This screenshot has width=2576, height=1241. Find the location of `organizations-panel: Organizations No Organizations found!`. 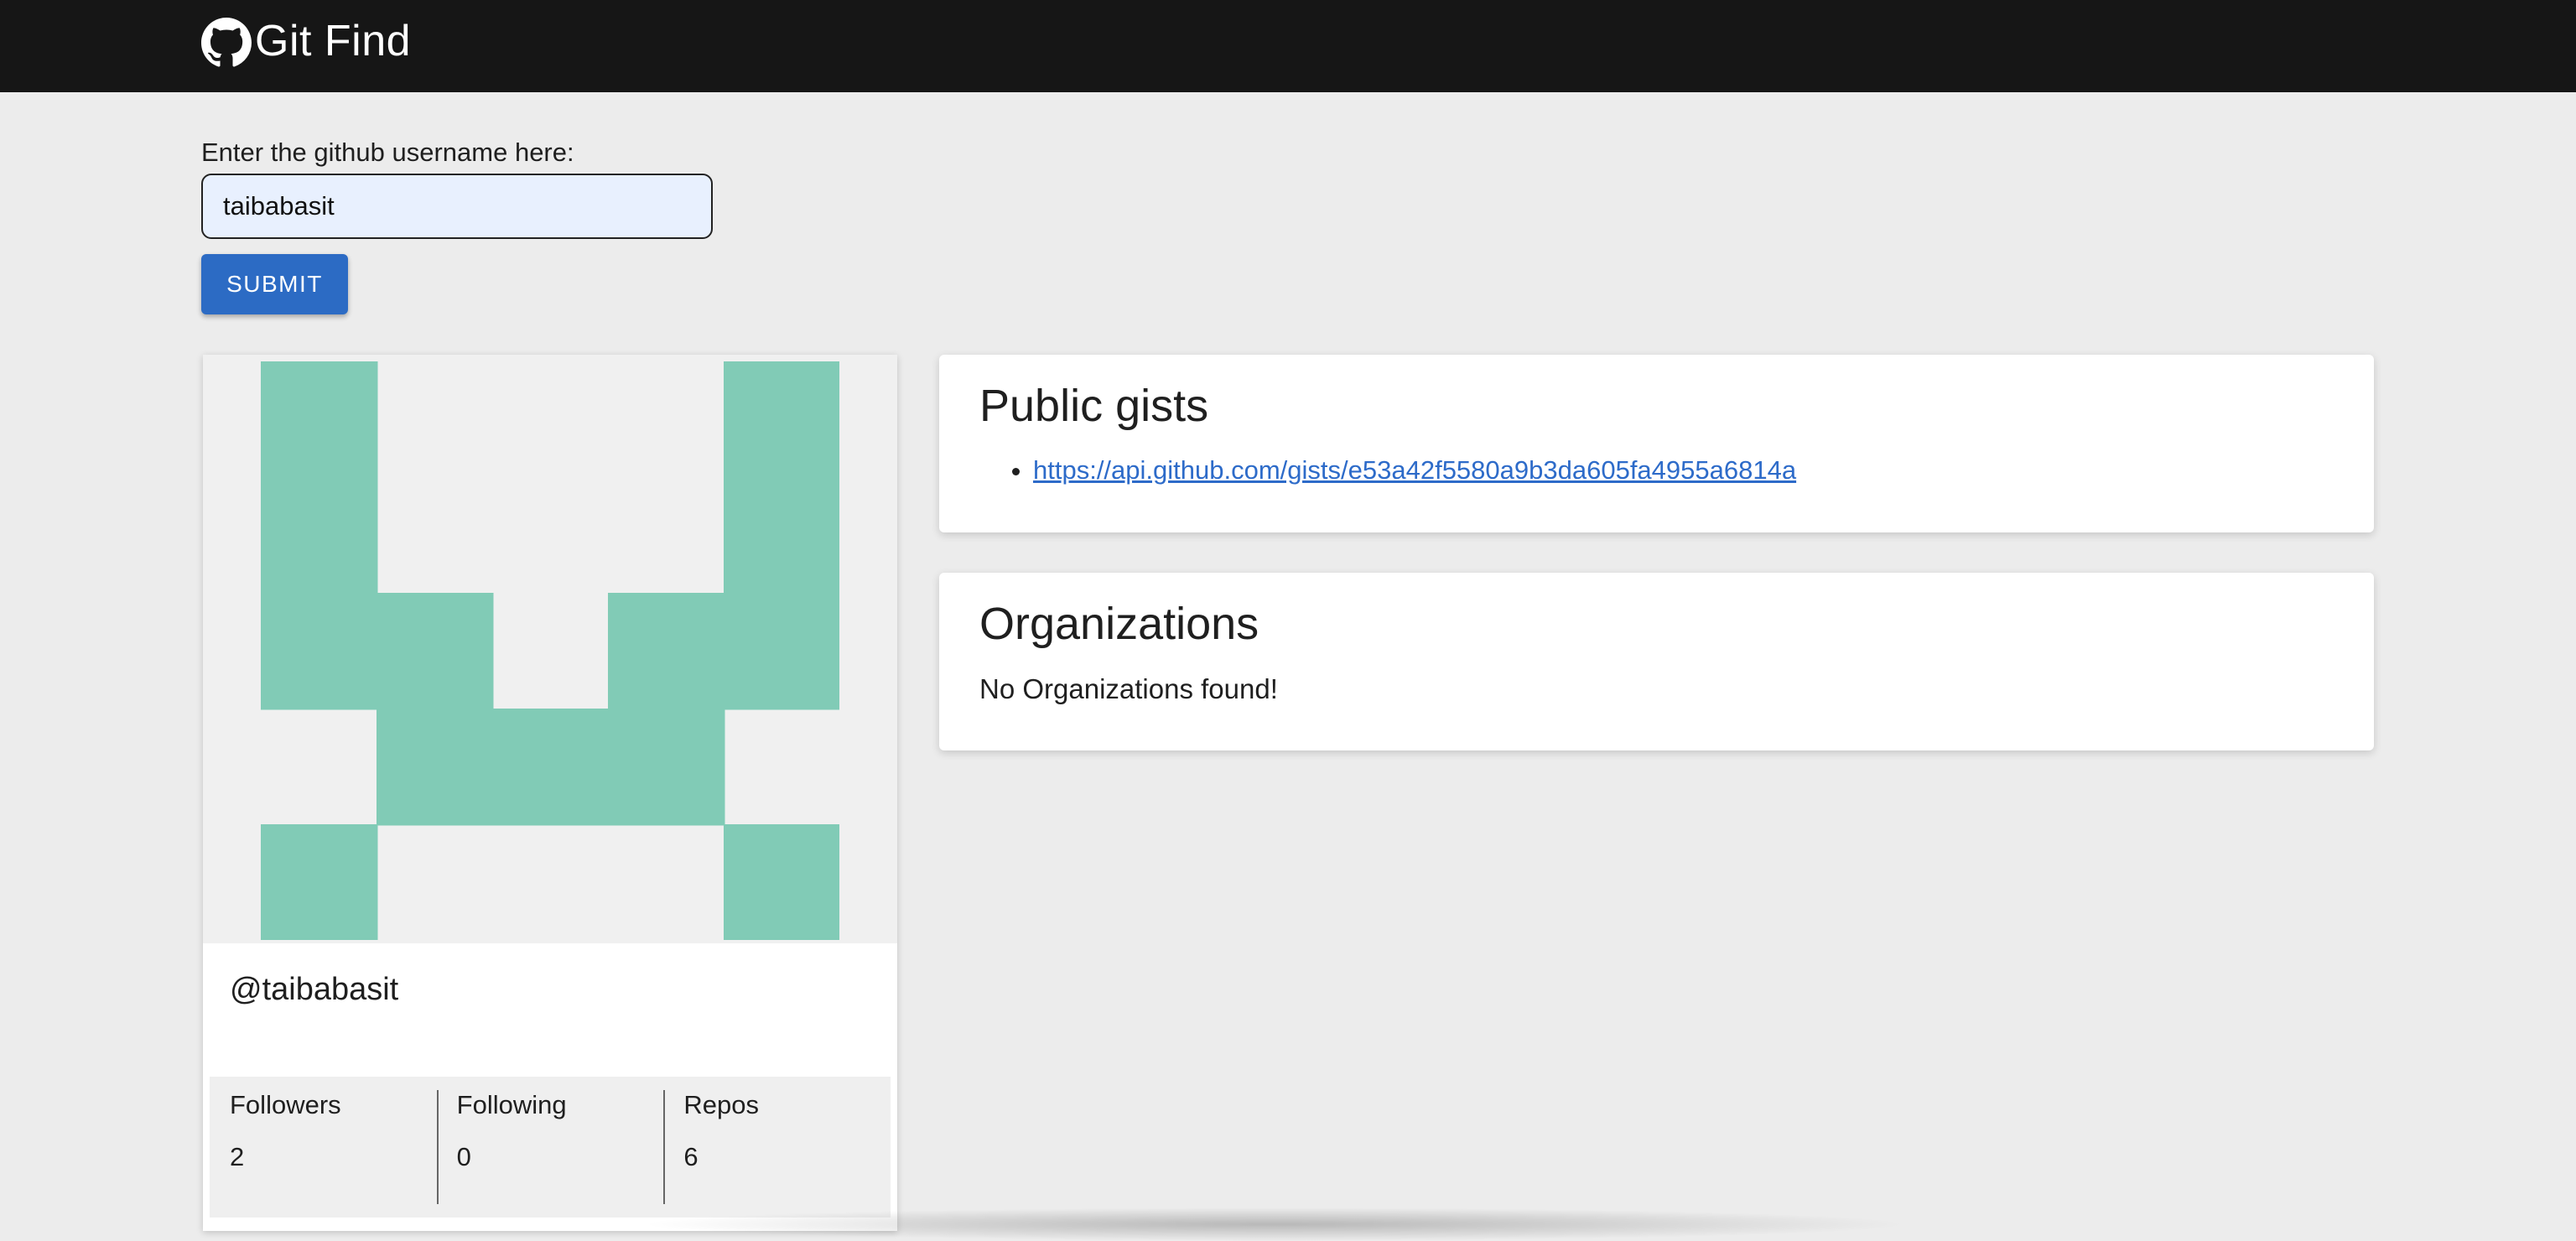

organizations-panel: Organizations No Organizations found! is located at coordinates (1656, 661).